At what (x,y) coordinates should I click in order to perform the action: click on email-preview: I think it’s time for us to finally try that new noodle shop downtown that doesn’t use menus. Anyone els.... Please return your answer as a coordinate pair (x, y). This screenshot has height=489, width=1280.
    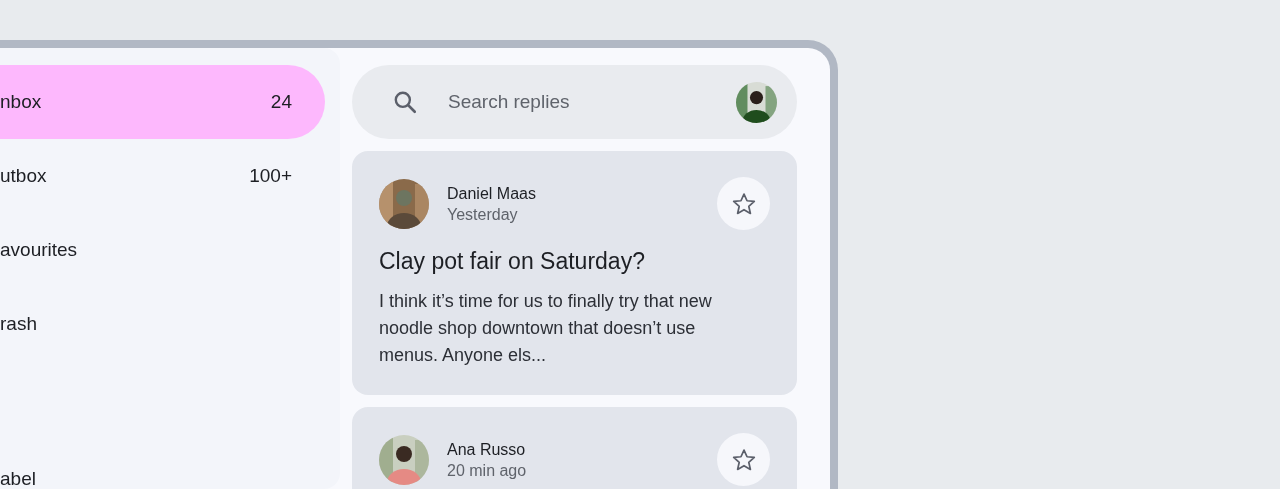
    Looking at the image, I should click on (546, 328).